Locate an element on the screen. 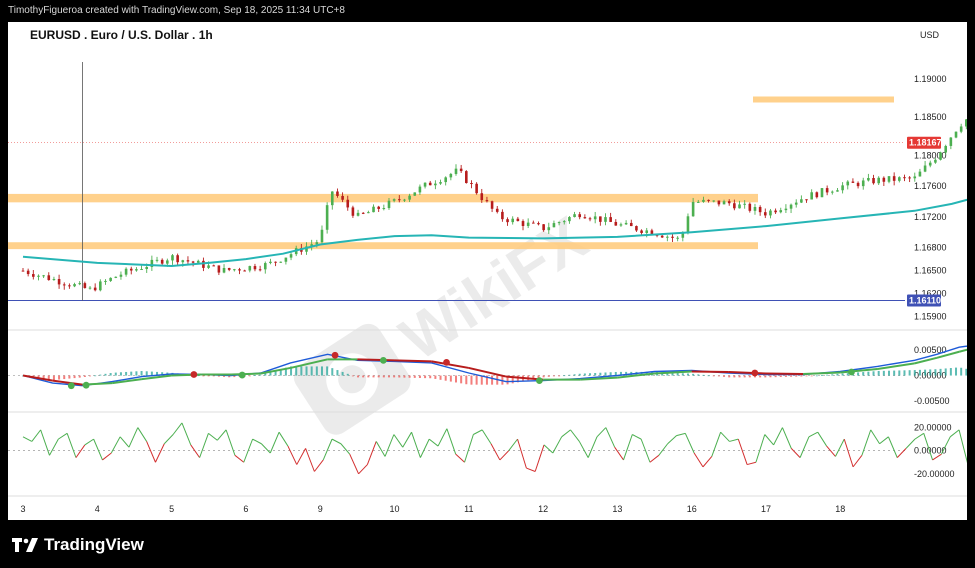 The width and height of the screenshot is (975, 568). time-tick-label: 17 is located at coordinates (766, 509).